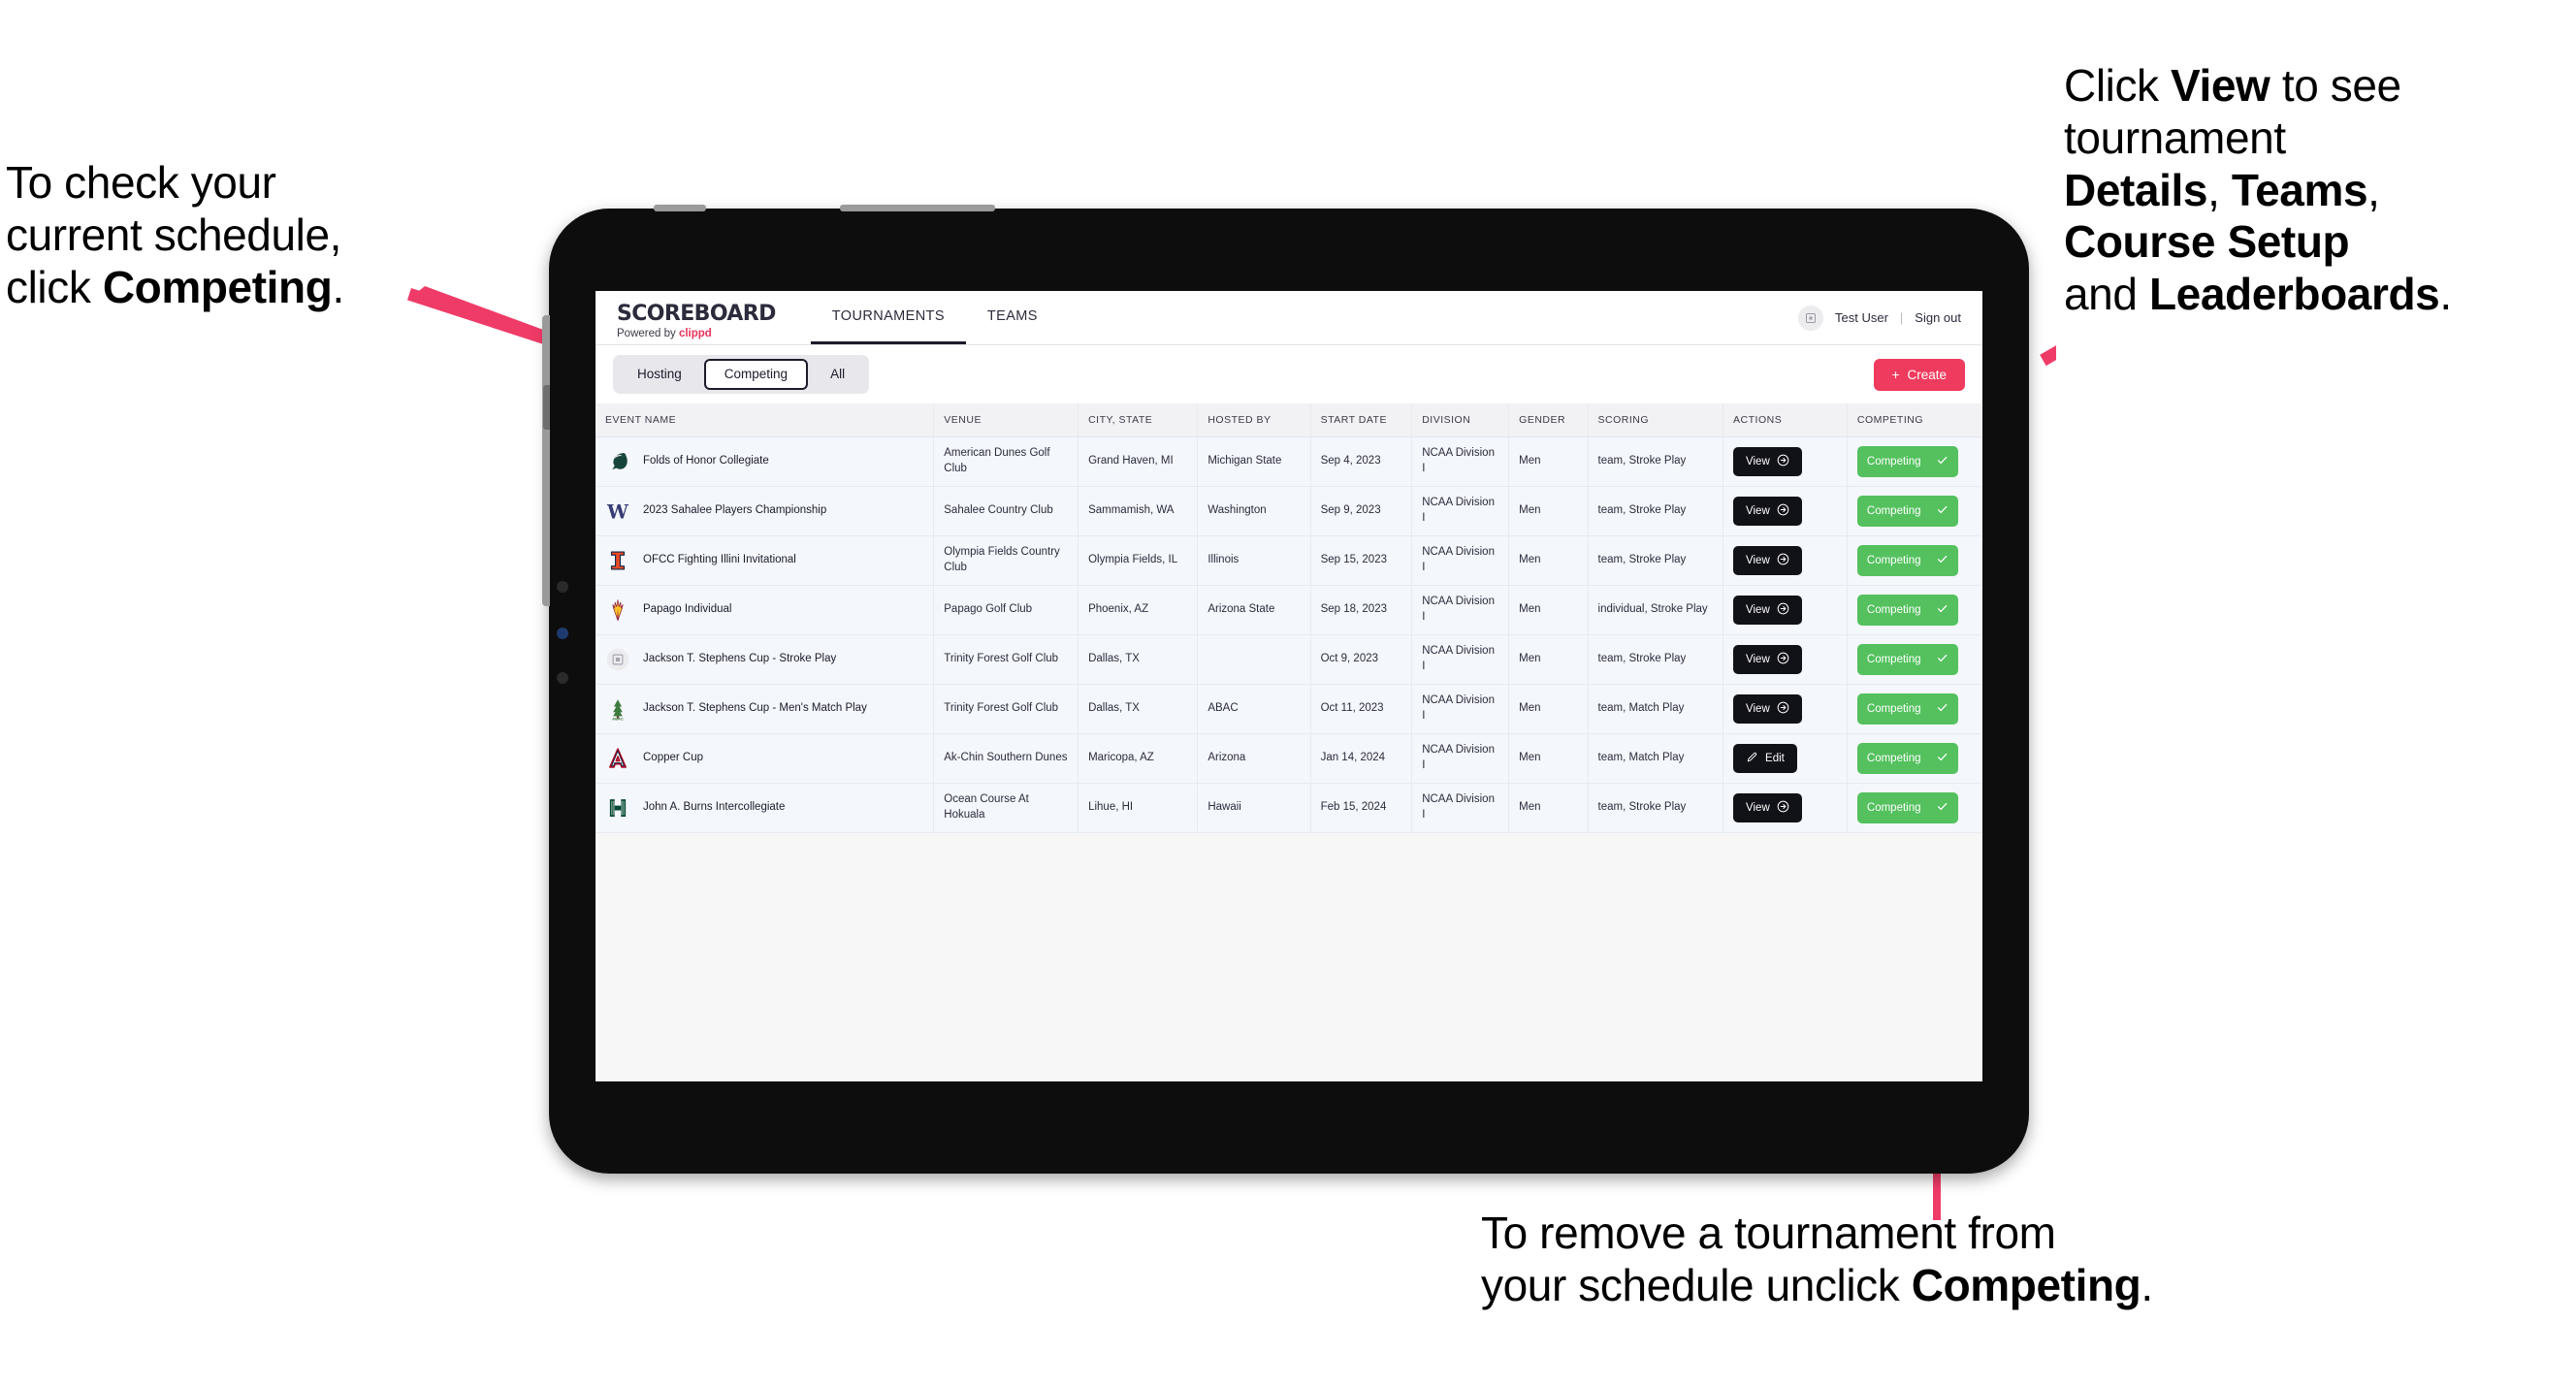 The height and width of the screenshot is (1386, 2576). Describe the element at coordinates (1938, 317) in the screenshot. I see `sign-out-link: Sign out` at that location.